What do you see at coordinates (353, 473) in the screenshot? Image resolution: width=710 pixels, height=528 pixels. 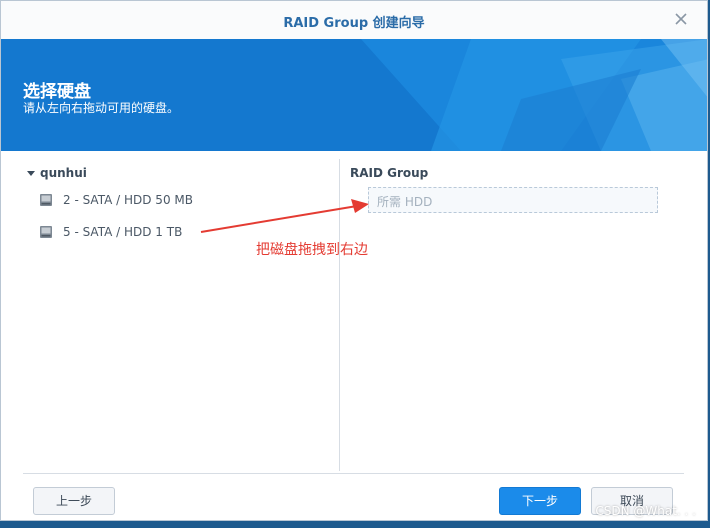 I see `footer-divider` at bounding box center [353, 473].